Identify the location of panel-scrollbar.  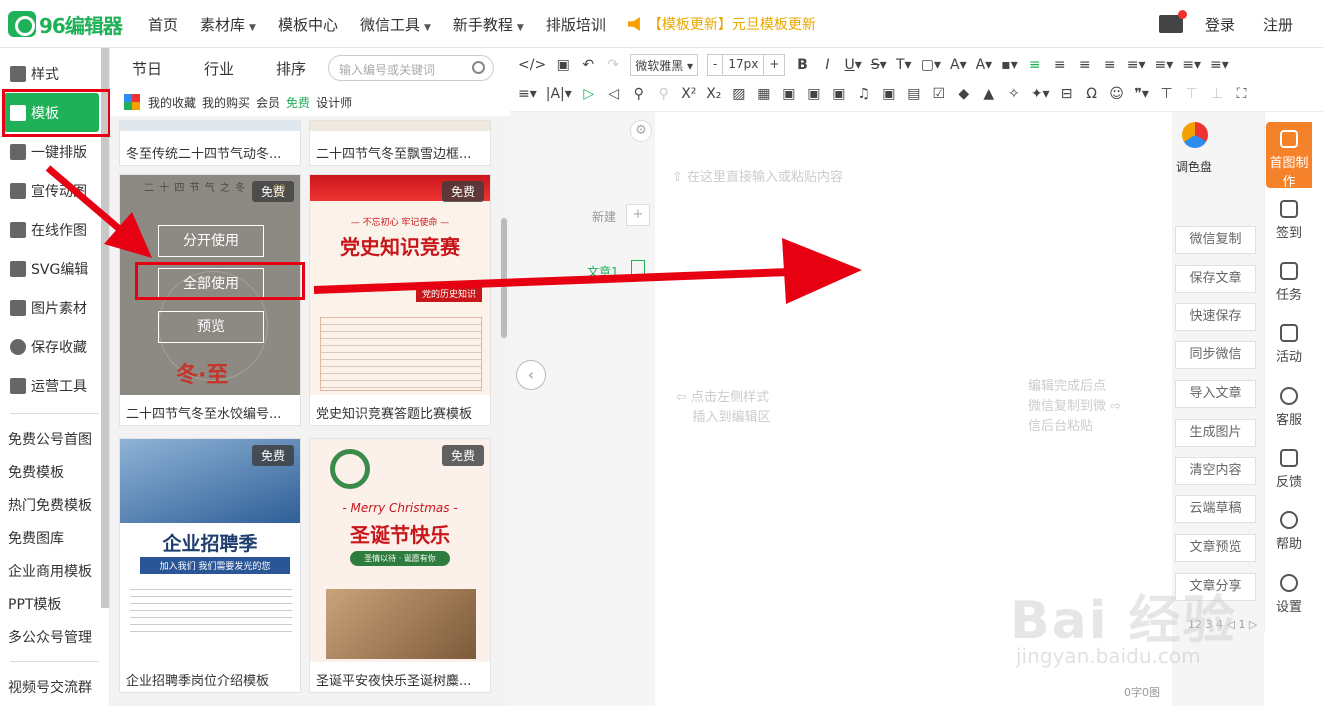
(504, 278).